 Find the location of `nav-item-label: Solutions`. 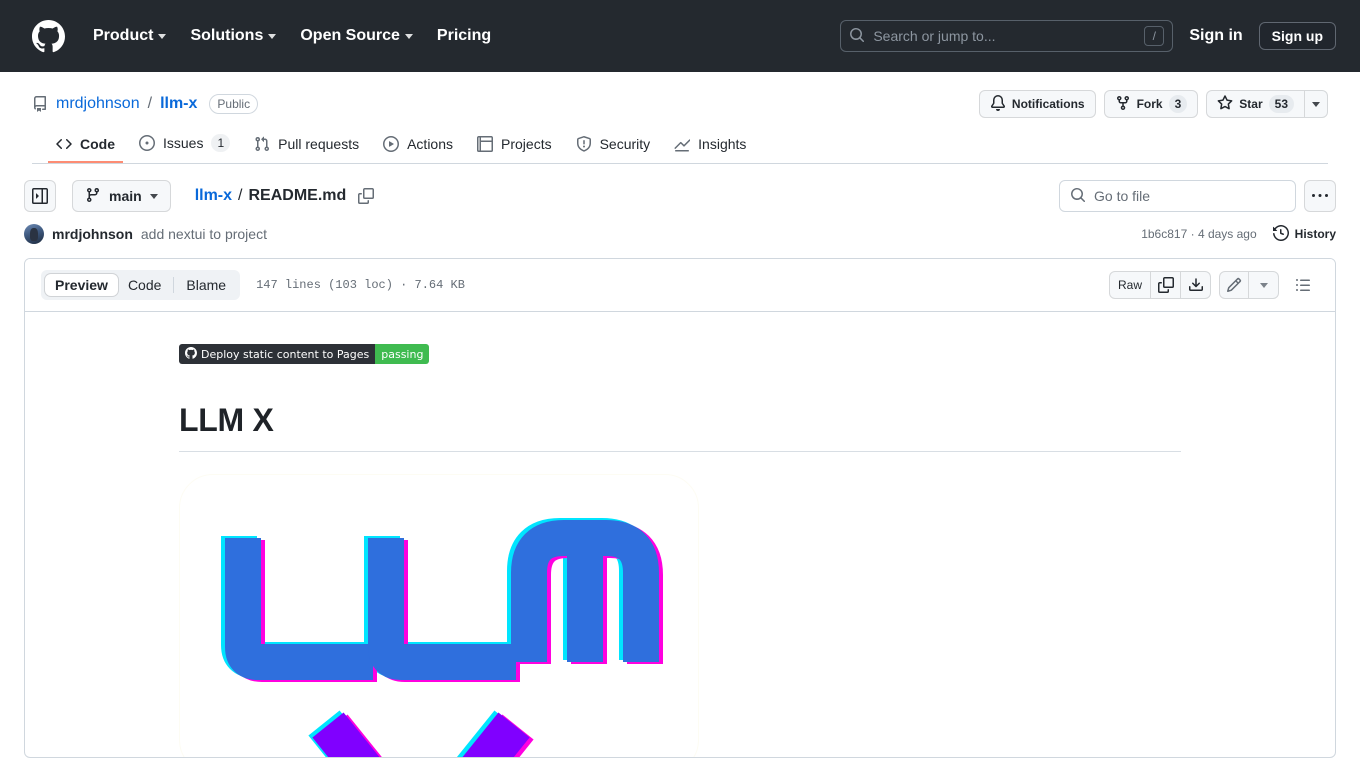

nav-item-label: Solutions is located at coordinates (227, 35).